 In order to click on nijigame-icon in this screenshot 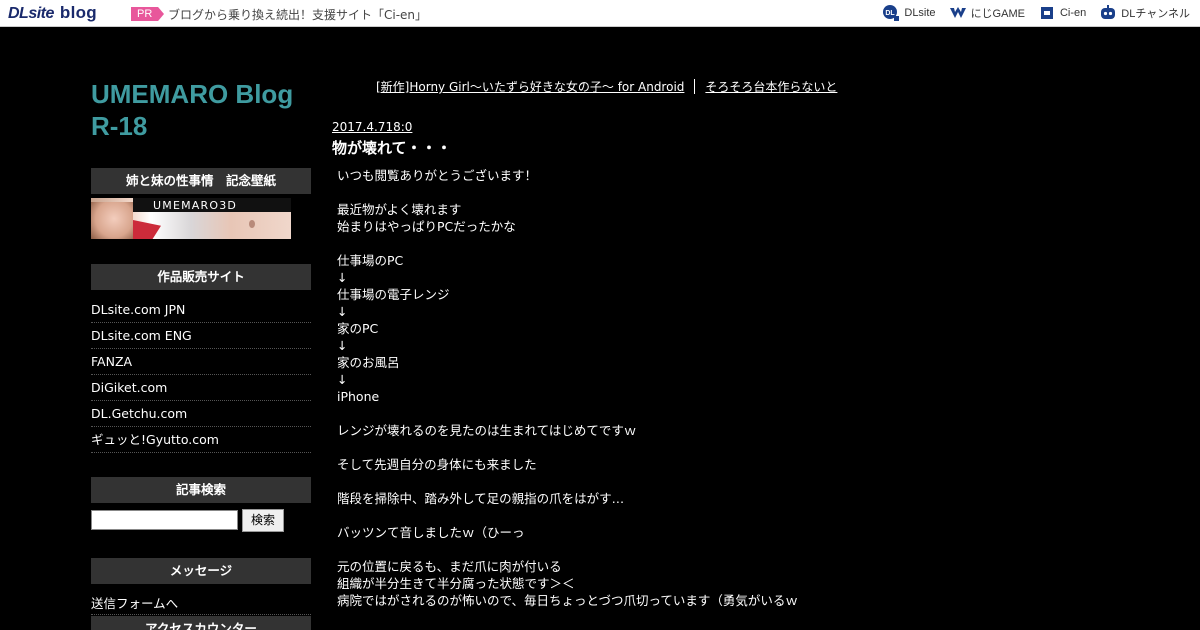, I will do `click(957, 12)`.